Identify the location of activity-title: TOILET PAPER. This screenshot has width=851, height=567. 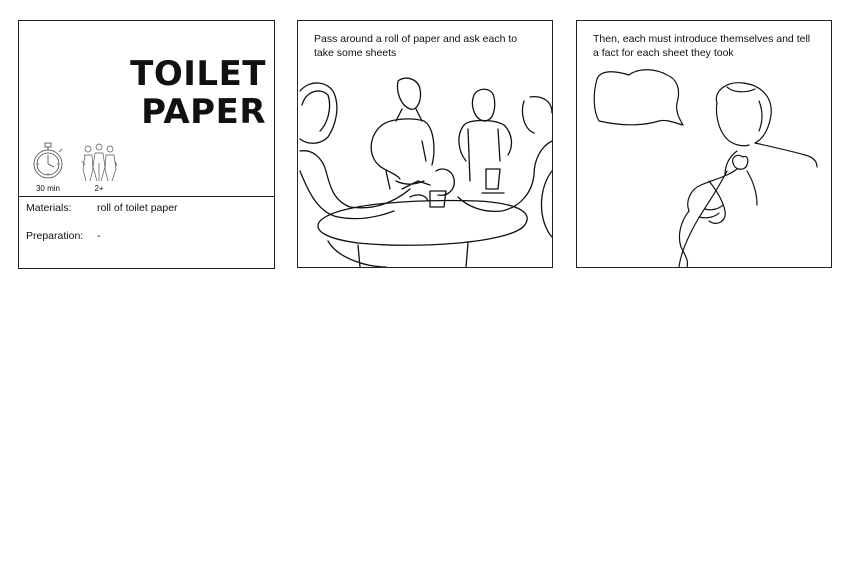
(198, 93).